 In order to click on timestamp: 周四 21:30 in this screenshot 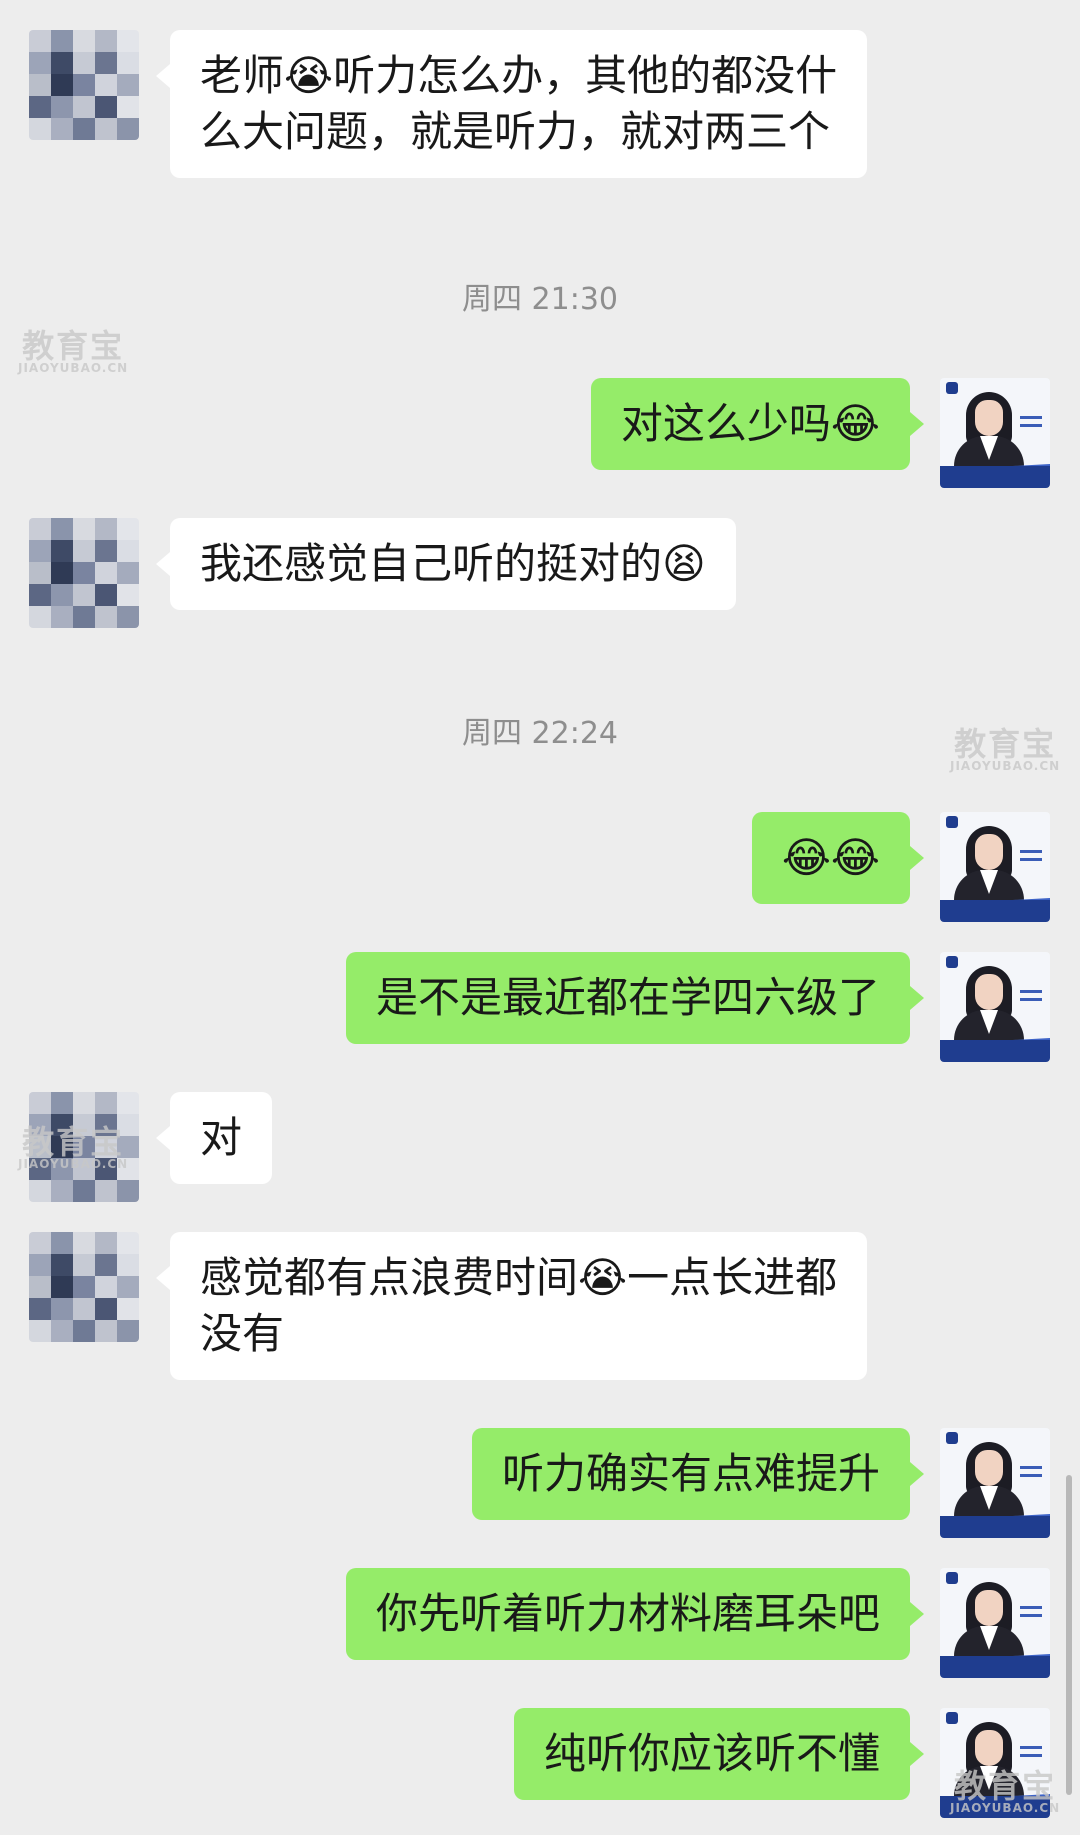, I will do `click(540, 299)`.